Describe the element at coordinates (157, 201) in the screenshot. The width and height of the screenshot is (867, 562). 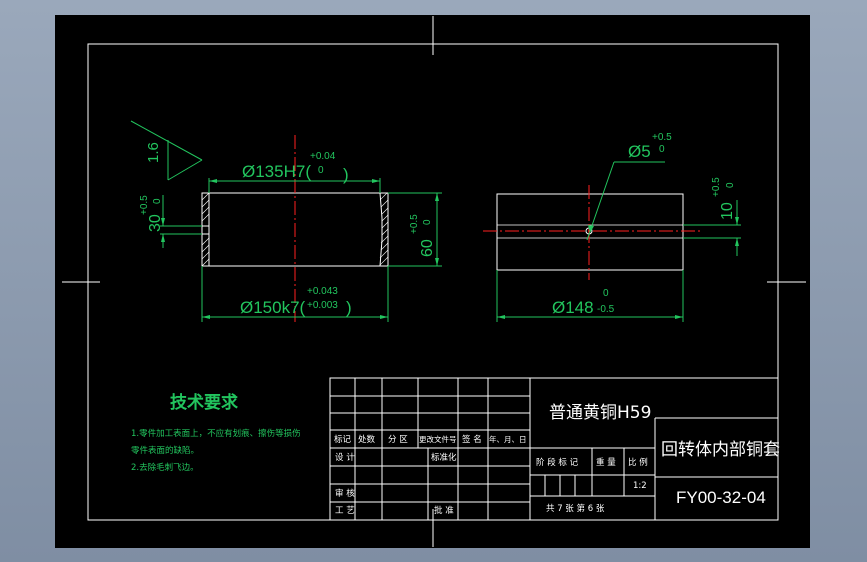
I see `dim-hole-lower-tol: 0` at that location.